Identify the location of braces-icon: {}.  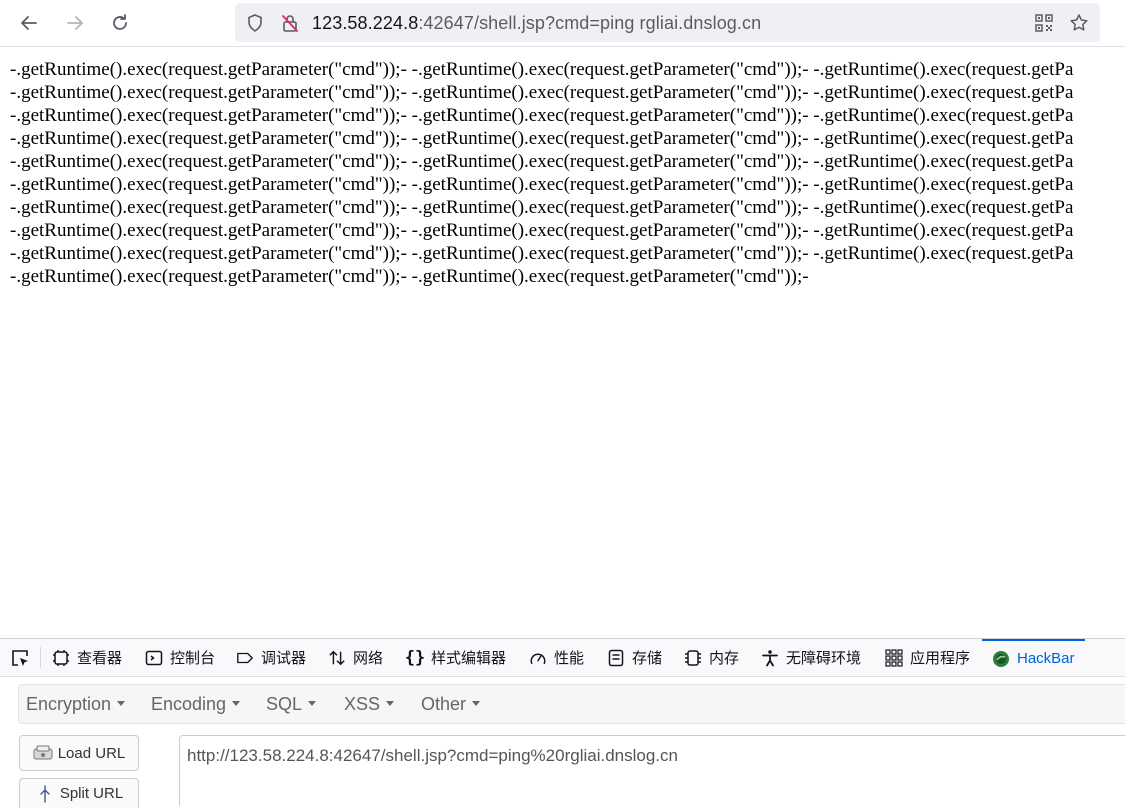
(415, 657).